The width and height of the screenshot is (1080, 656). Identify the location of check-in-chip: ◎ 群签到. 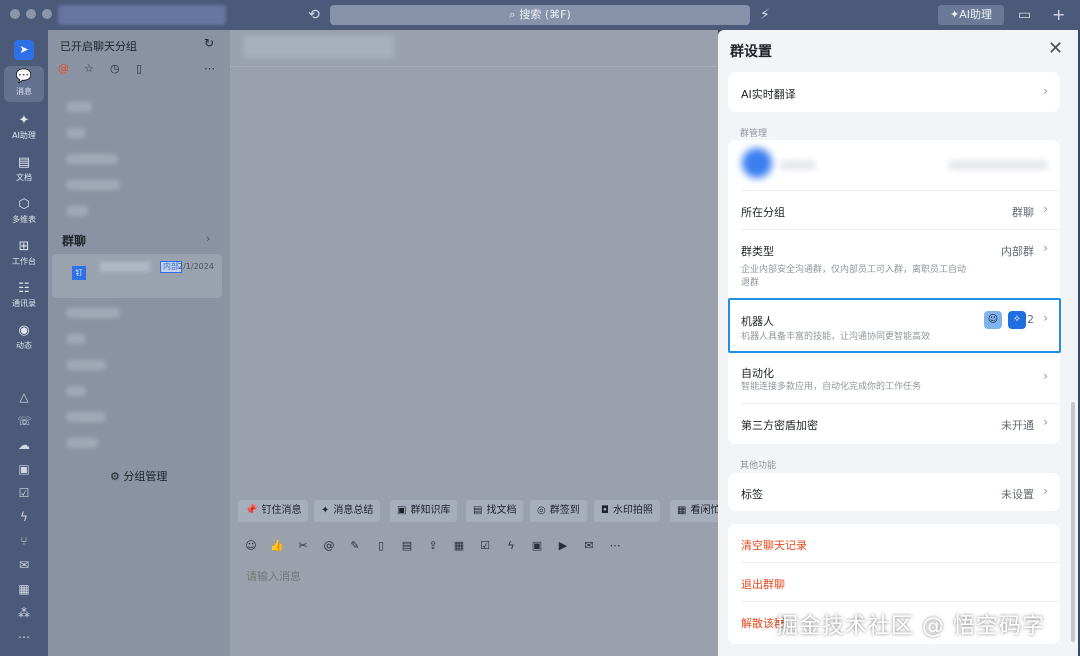
(558, 511).